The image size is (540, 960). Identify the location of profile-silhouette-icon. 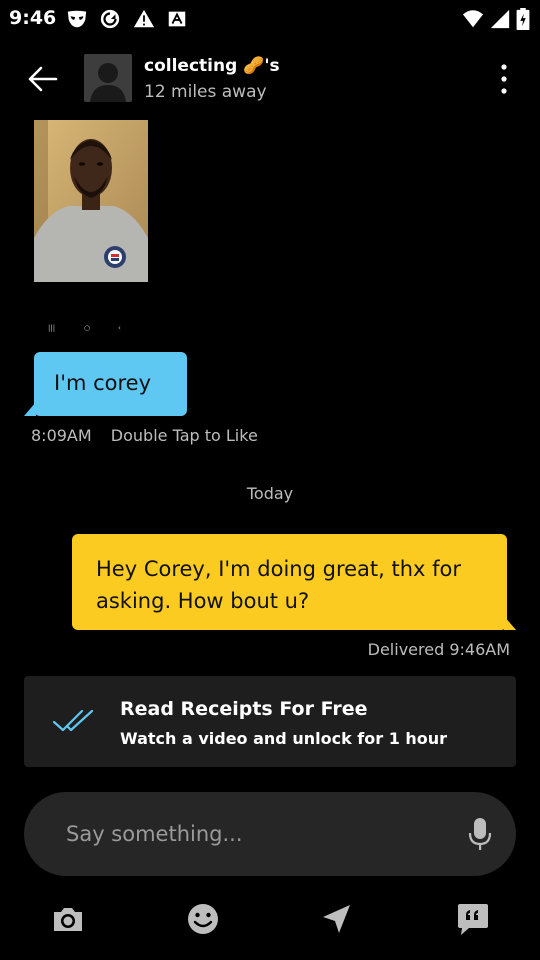
(108, 78).